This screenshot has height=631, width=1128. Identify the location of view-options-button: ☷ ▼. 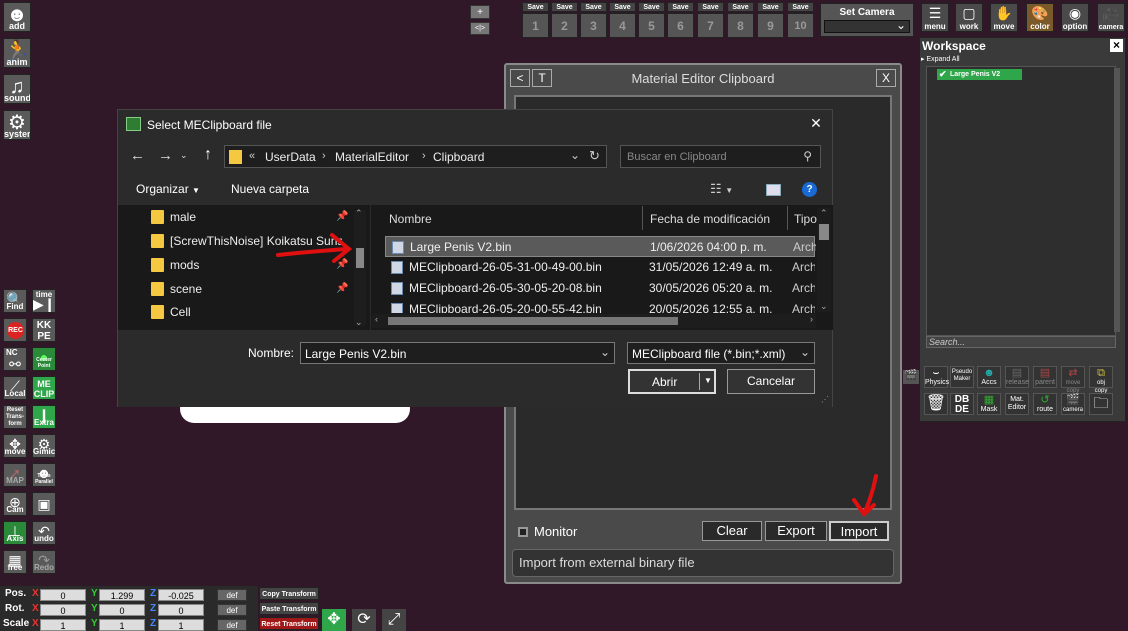
(721, 189).